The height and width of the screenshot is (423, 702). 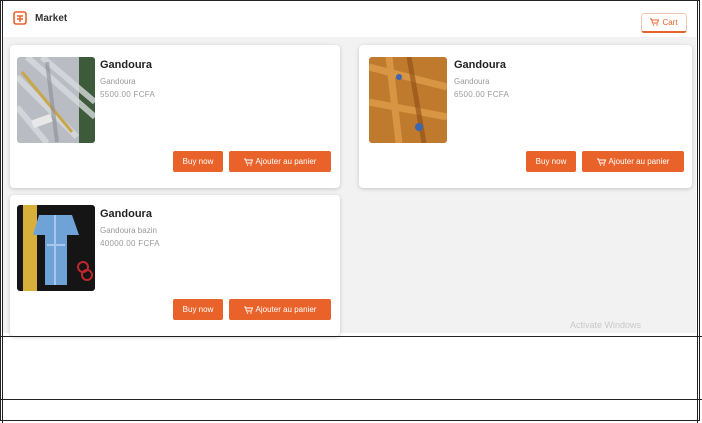 I want to click on cart-button: Cart, so click(x=664, y=23).